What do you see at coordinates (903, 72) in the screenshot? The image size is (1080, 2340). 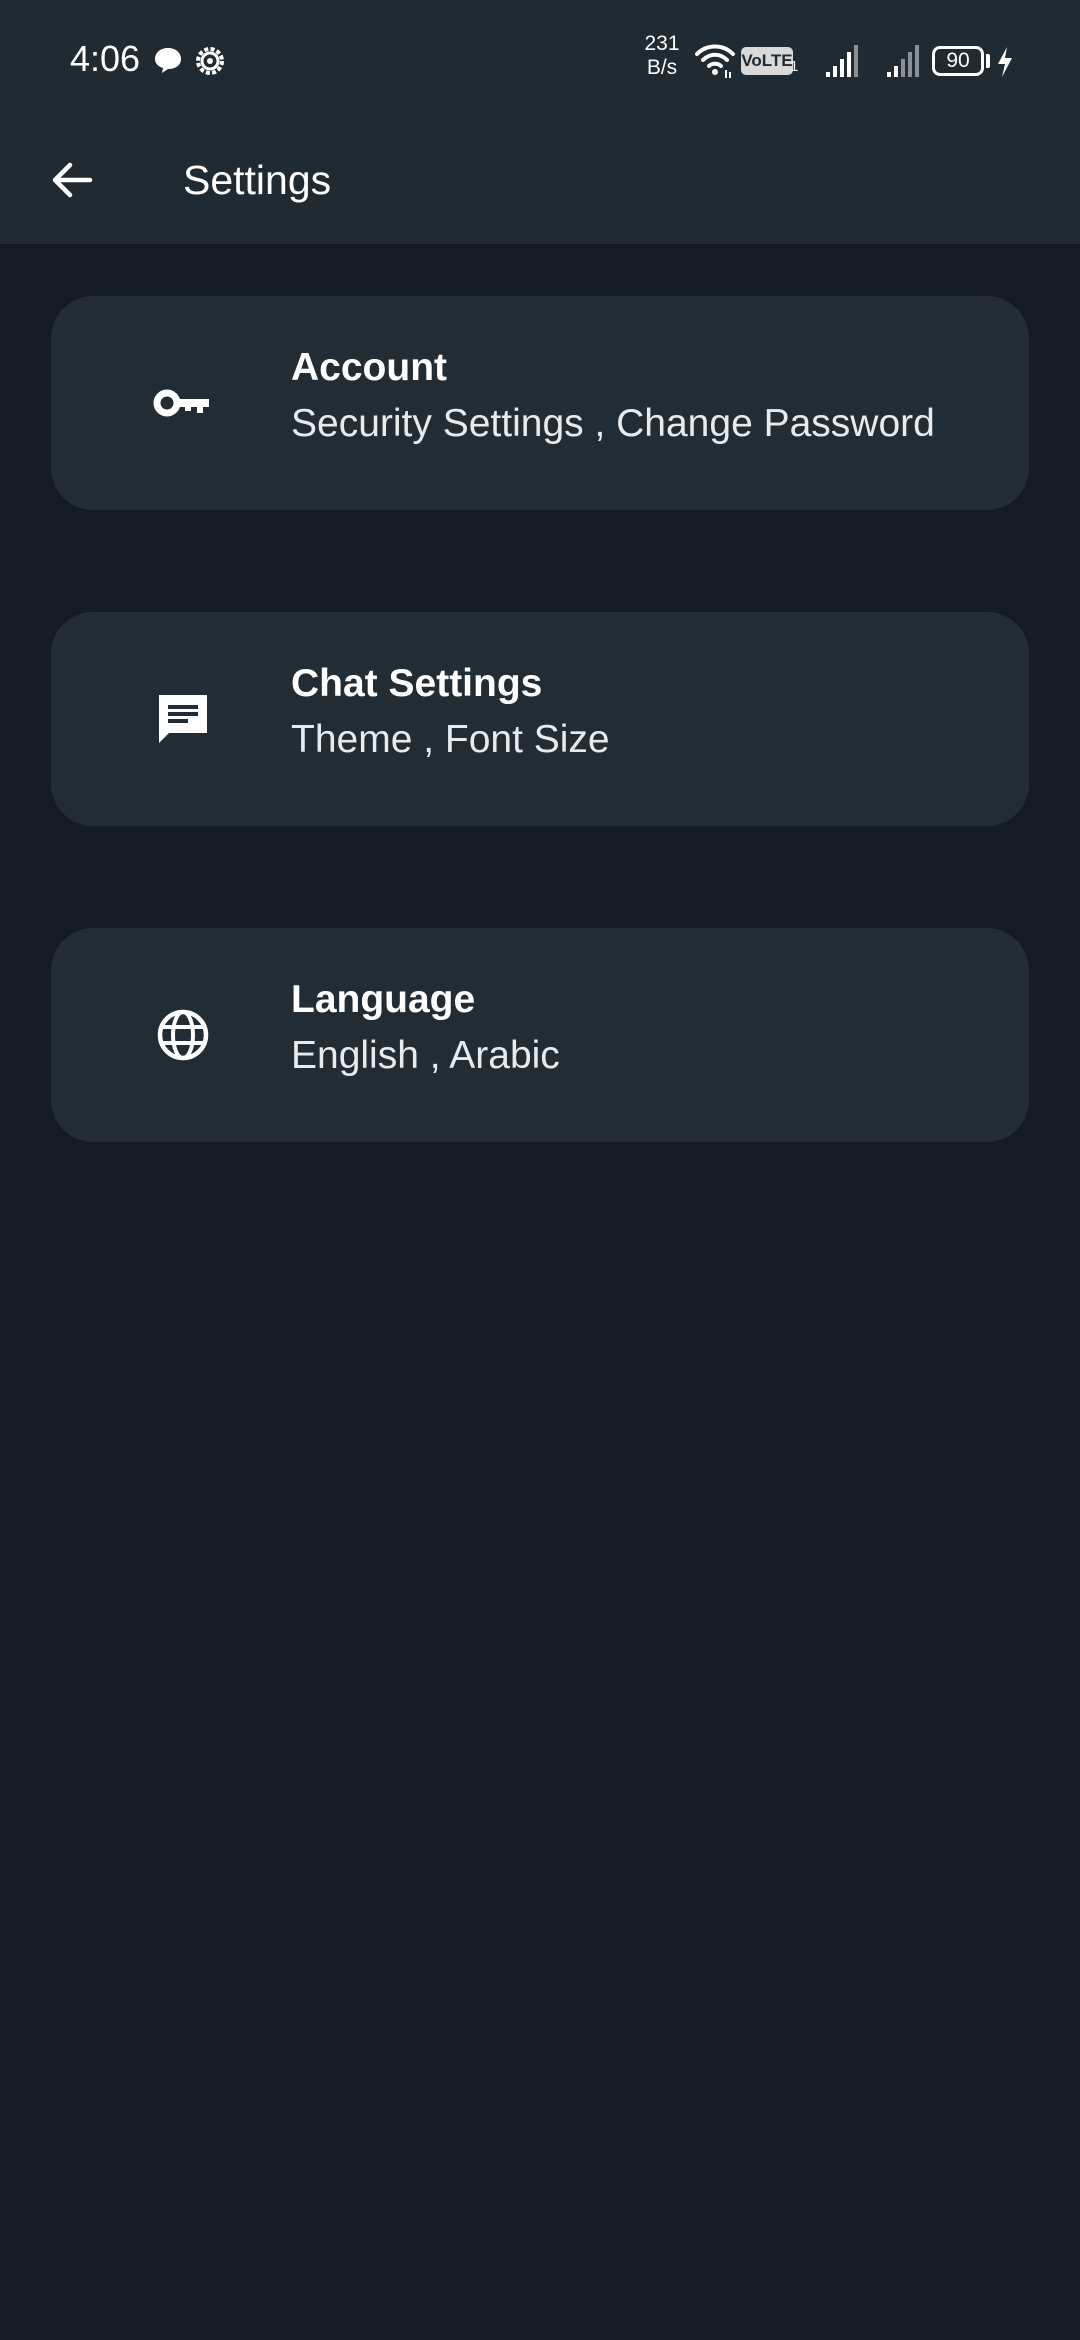 I see `signal-sim2-icon` at bounding box center [903, 72].